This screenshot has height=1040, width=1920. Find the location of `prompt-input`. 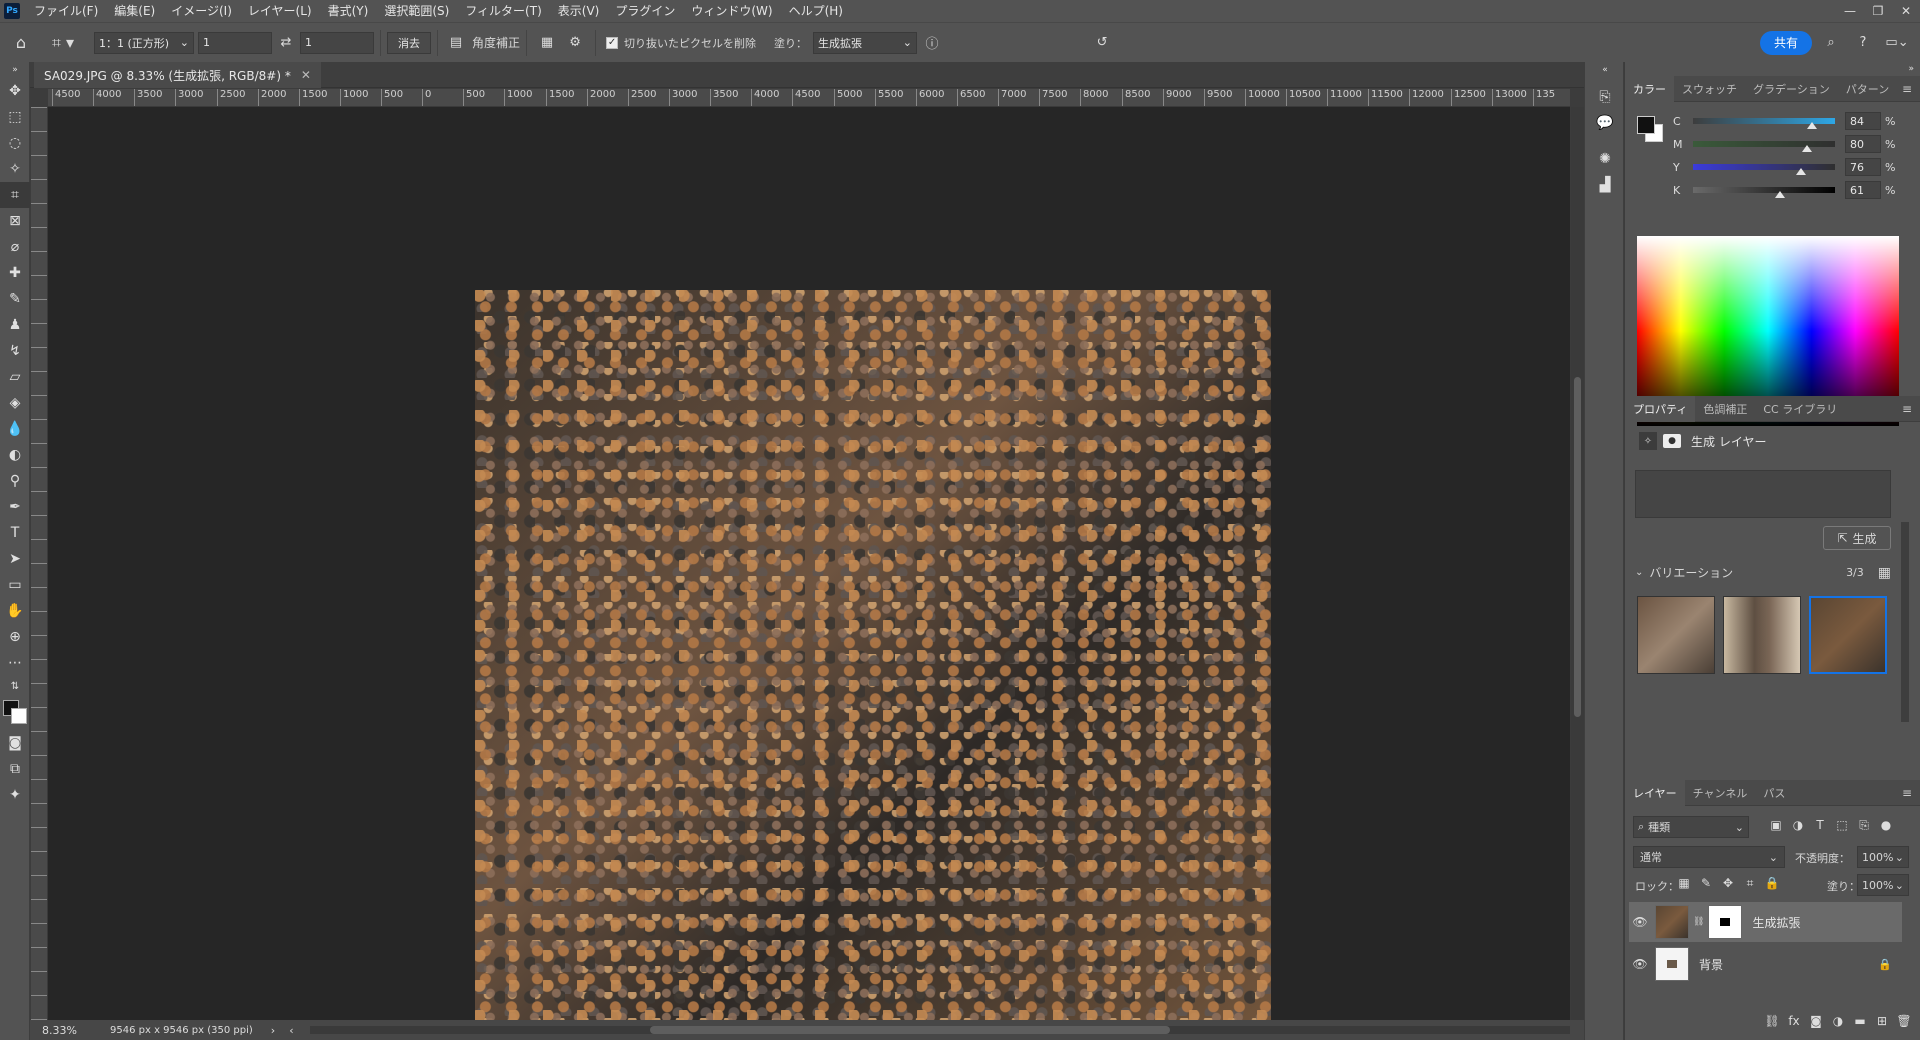

prompt-input is located at coordinates (1763, 494).